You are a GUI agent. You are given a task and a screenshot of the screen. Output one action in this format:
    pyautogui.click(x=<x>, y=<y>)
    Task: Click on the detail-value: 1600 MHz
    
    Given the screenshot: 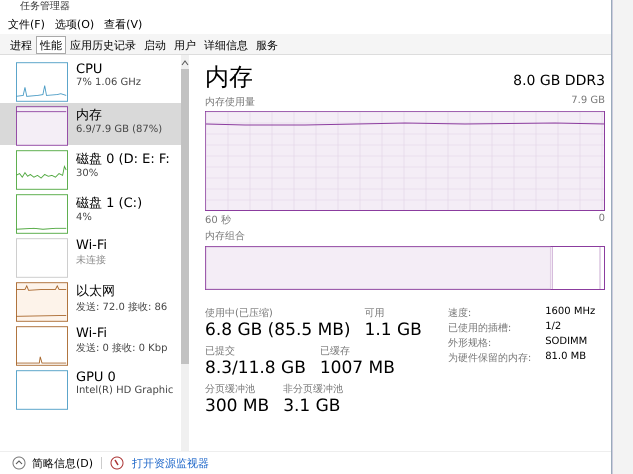 What is the action you would take?
    pyautogui.click(x=570, y=312)
    